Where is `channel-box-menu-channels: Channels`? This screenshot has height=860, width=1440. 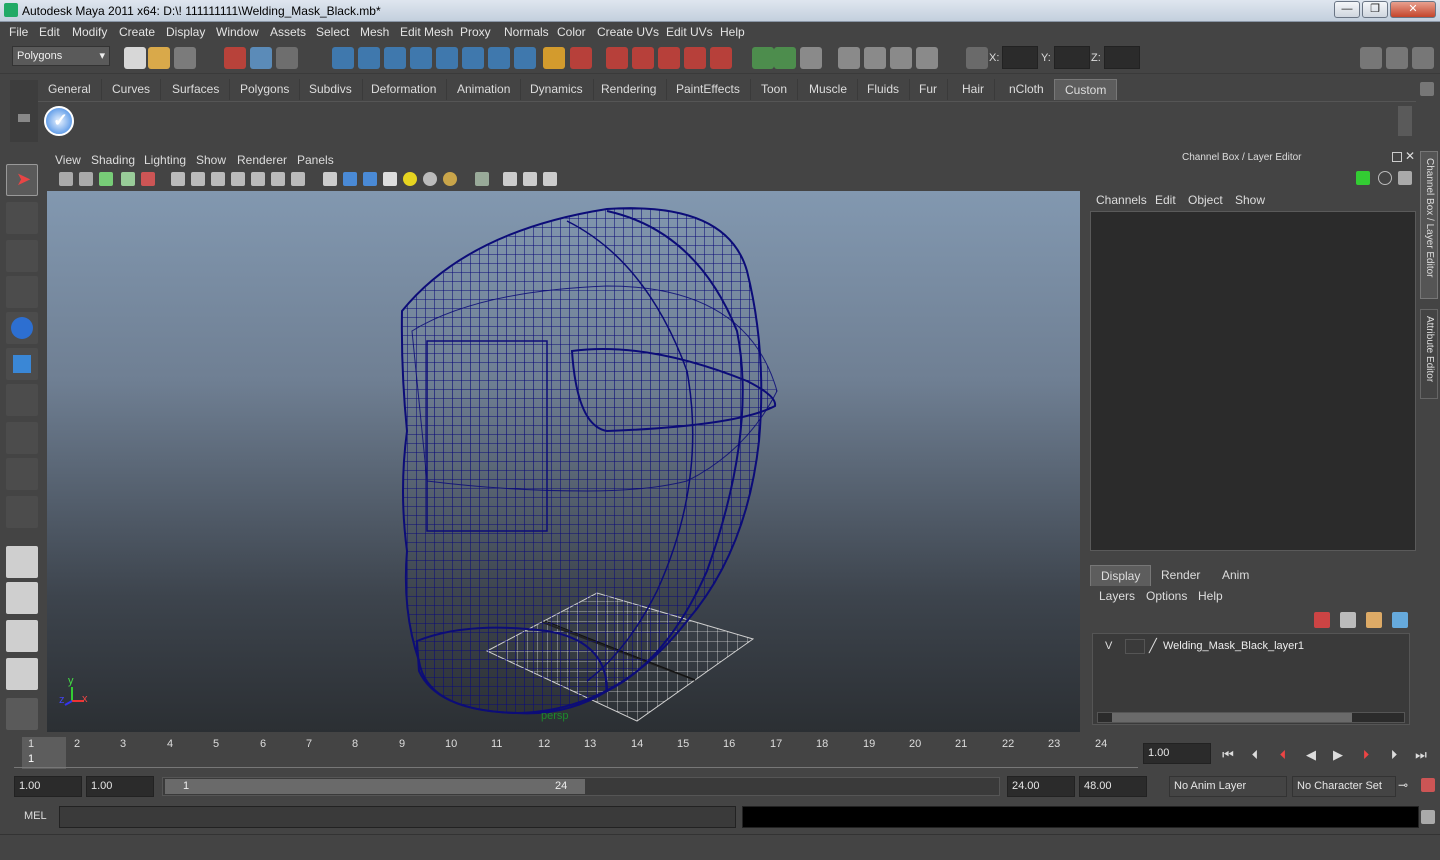 channel-box-menu-channels: Channels is located at coordinates (1121, 200).